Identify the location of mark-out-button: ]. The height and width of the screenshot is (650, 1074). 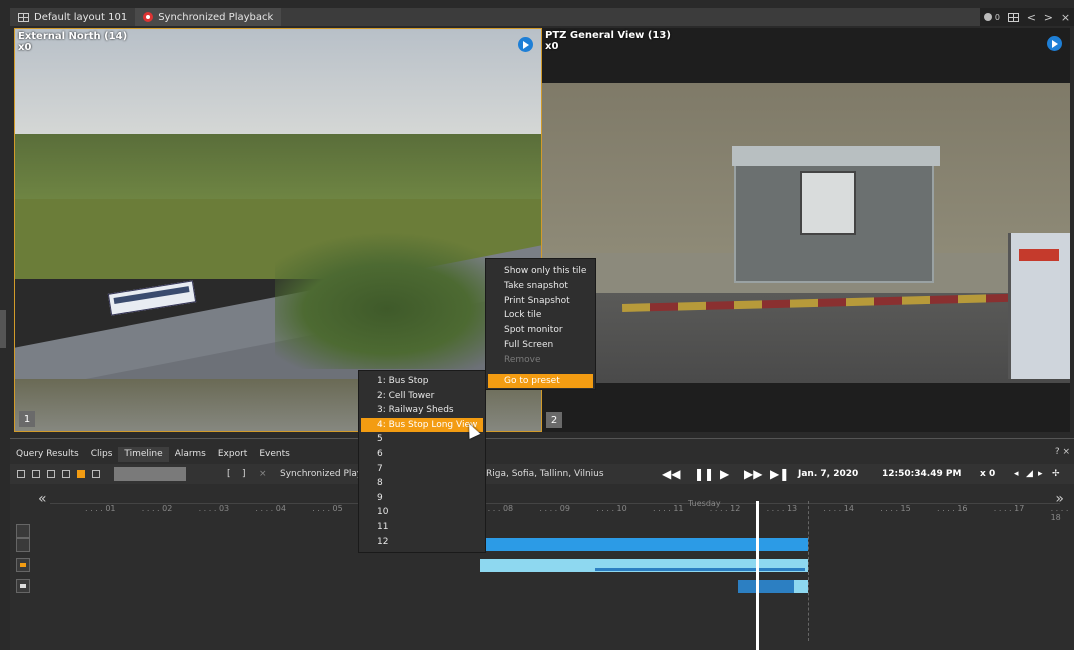
(244, 474).